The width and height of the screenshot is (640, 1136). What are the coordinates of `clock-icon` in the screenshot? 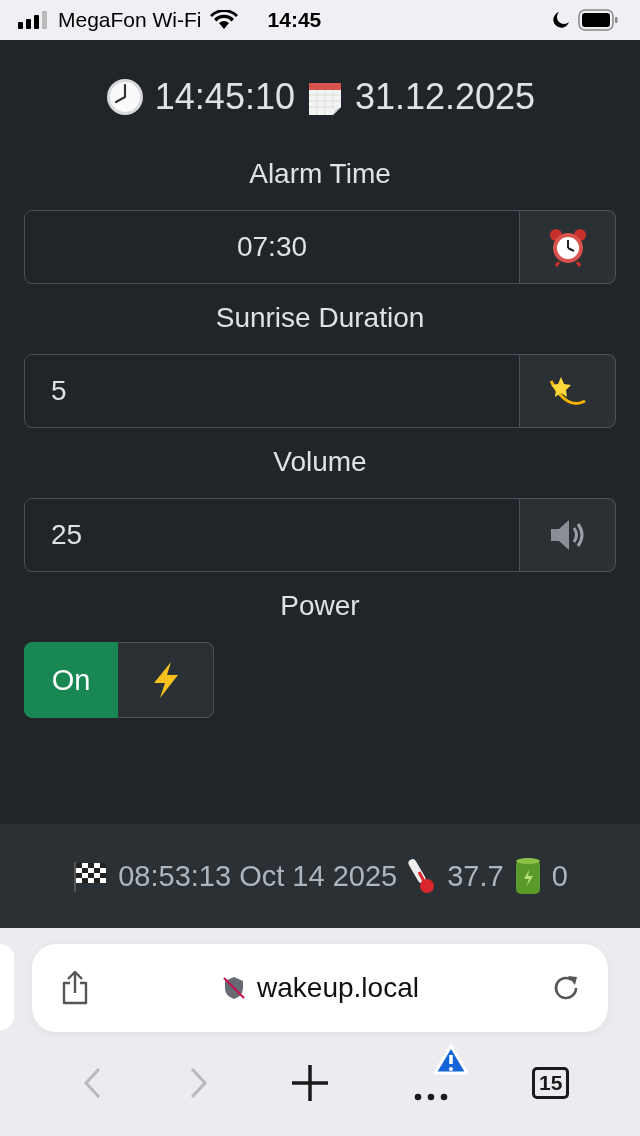 It's located at (124, 97).